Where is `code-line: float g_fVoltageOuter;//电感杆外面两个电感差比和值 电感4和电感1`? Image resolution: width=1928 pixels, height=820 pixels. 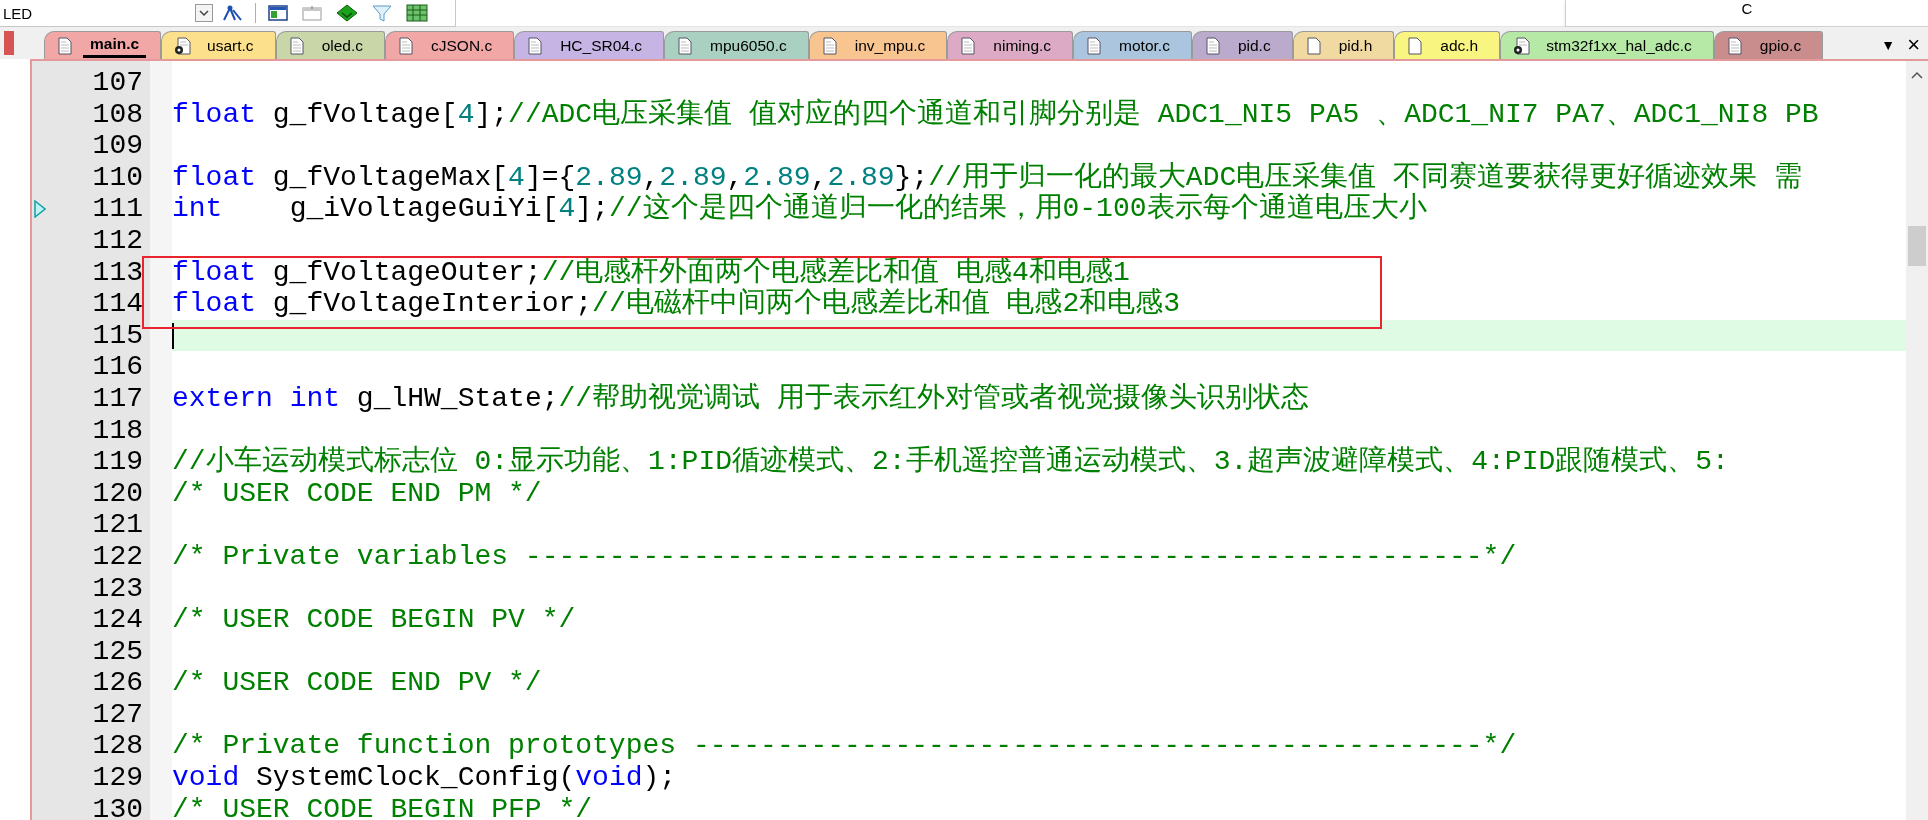
code-line: float g_fVoltageOuter;//电感杆外面两个电感差比和值 电感4和电感1 is located at coordinates (651, 272).